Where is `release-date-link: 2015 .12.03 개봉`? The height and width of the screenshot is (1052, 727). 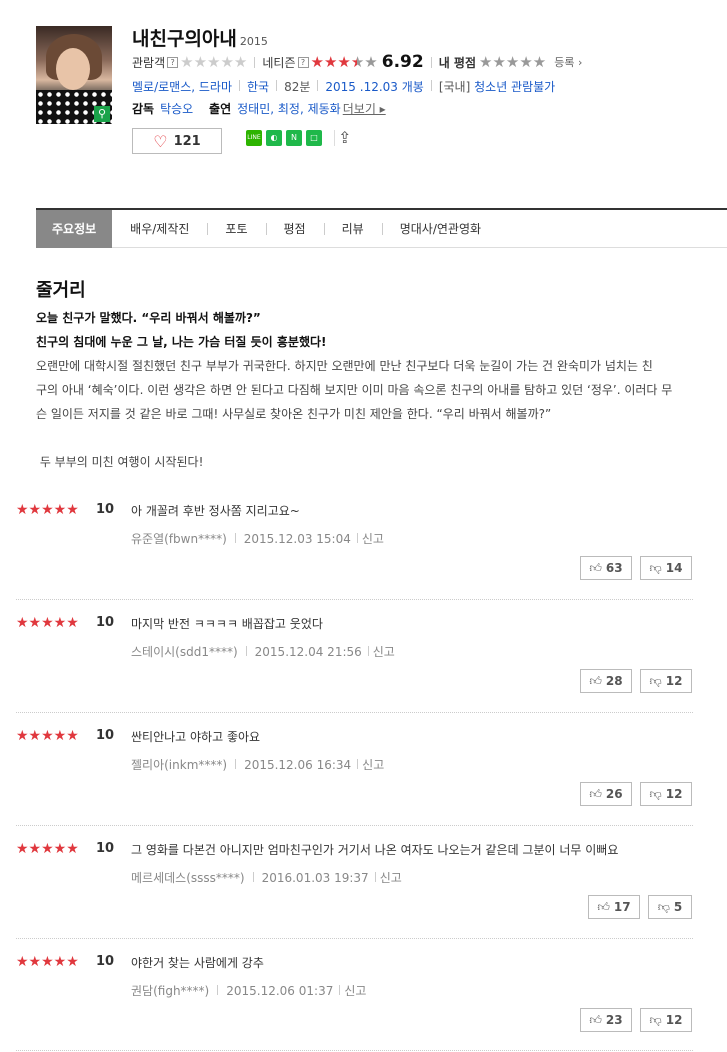 release-date-link: 2015 .12.03 개봉 is located at coordinates (374, 87).